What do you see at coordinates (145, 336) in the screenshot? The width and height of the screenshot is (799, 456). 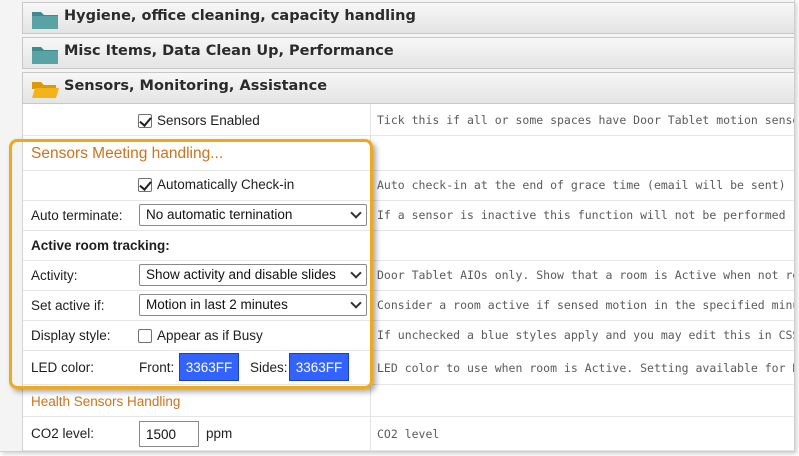 I see `appear-busy-checkbox` at bounding box center [145, 336].